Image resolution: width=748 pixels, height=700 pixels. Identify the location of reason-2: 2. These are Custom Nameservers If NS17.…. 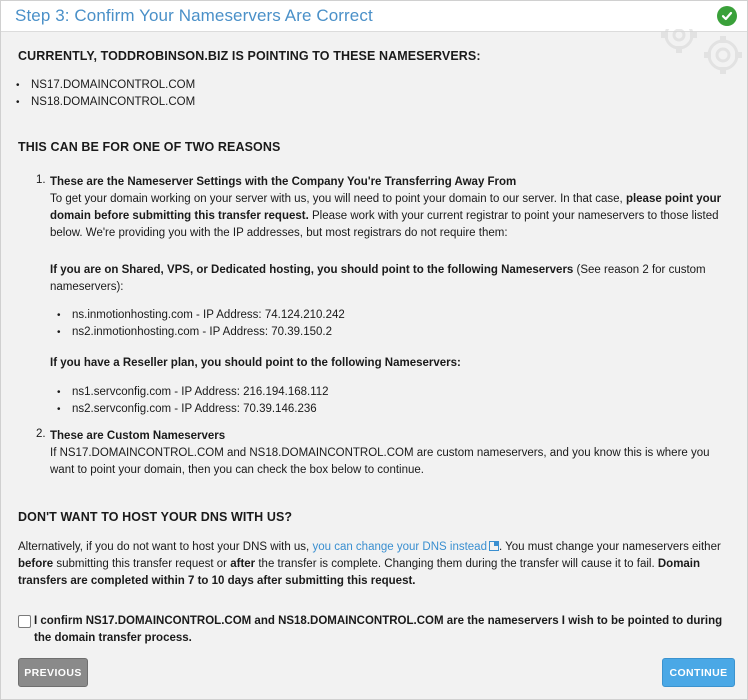
(375, 453).